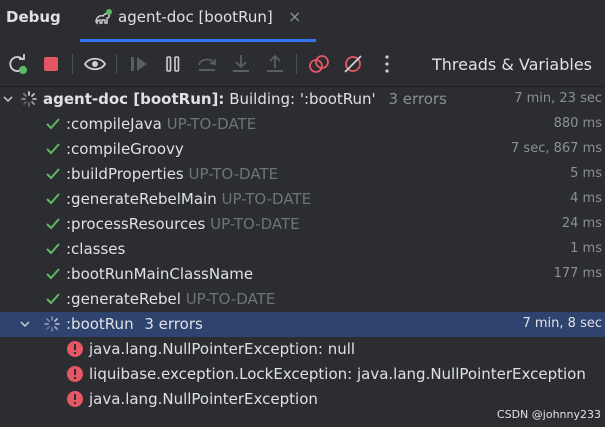  I want to click on task-name: :bootRunMainClassName, so click(160, 274).